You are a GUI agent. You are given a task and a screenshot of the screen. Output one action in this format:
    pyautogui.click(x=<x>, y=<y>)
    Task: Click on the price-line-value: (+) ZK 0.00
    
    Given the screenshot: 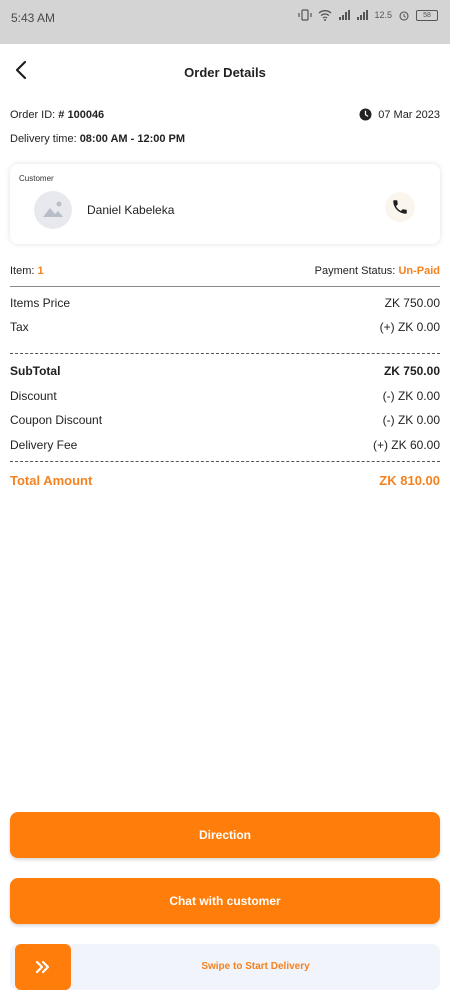 What is the action you would take?
    pyautogui.click(x=409, y=327)
    